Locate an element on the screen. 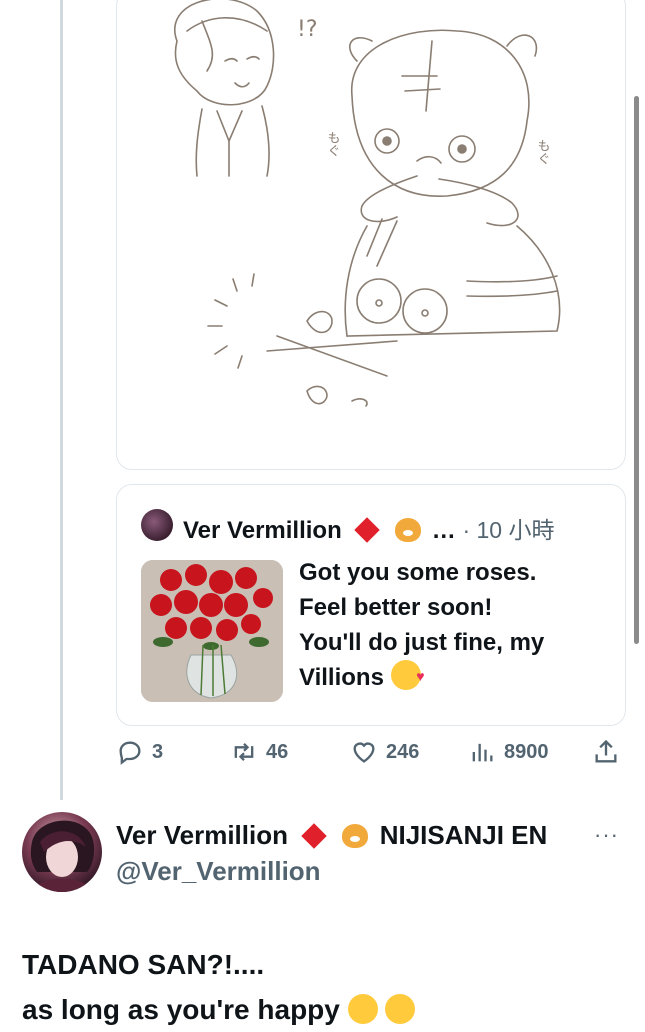 The height and width of the screenshot is (1032, 645). mogu-right: もぐ is located at coordinates (542, 152).